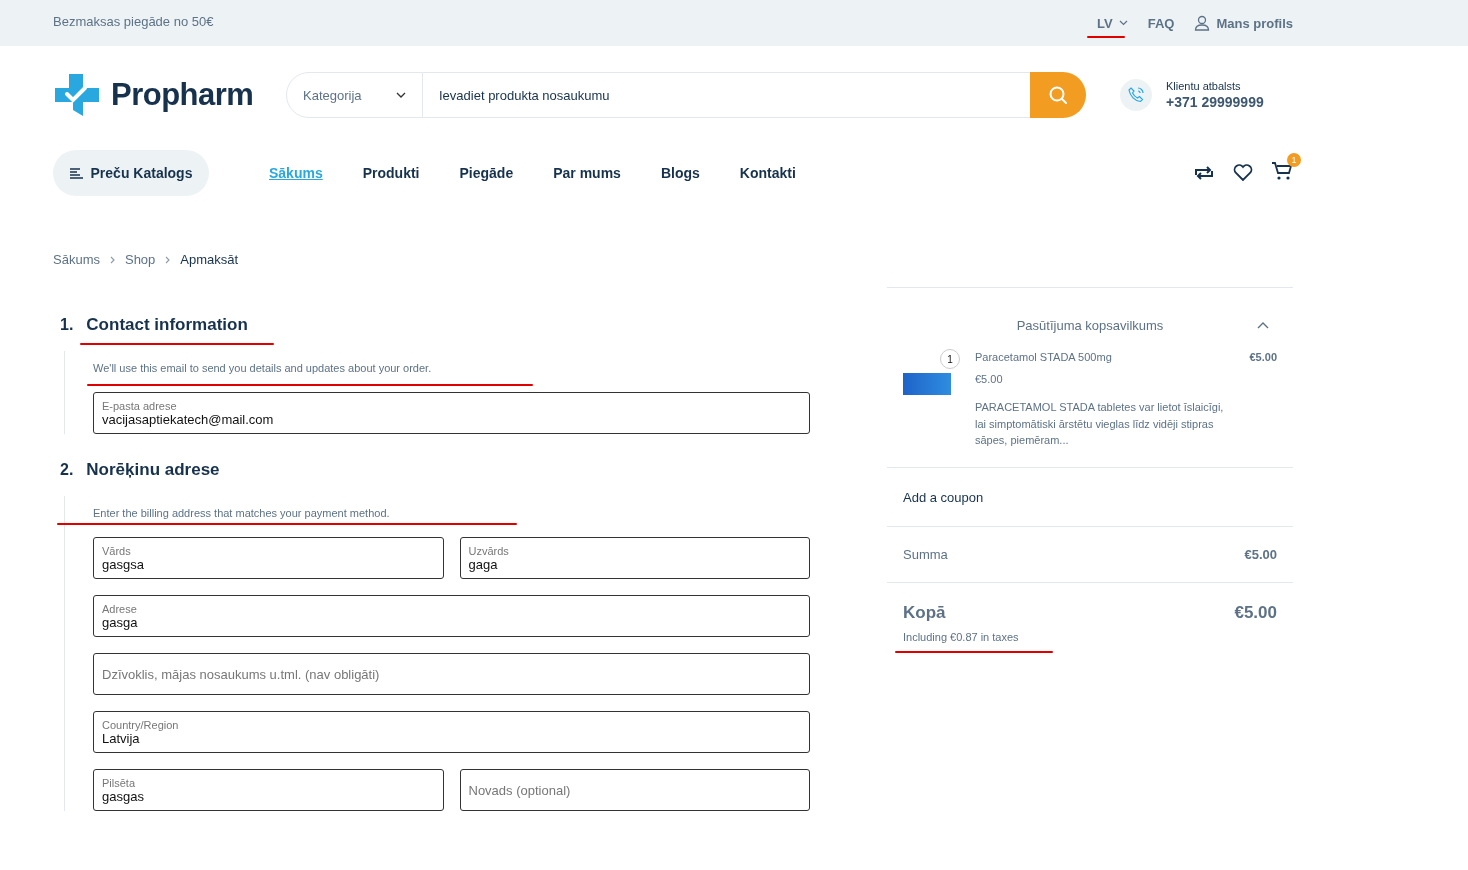 This screenshot has height=870, width=1468. What do you see at coordinates (1106, 36) in the screenshot?
I see `annotation-underline` at bounding box center [1106, 36].